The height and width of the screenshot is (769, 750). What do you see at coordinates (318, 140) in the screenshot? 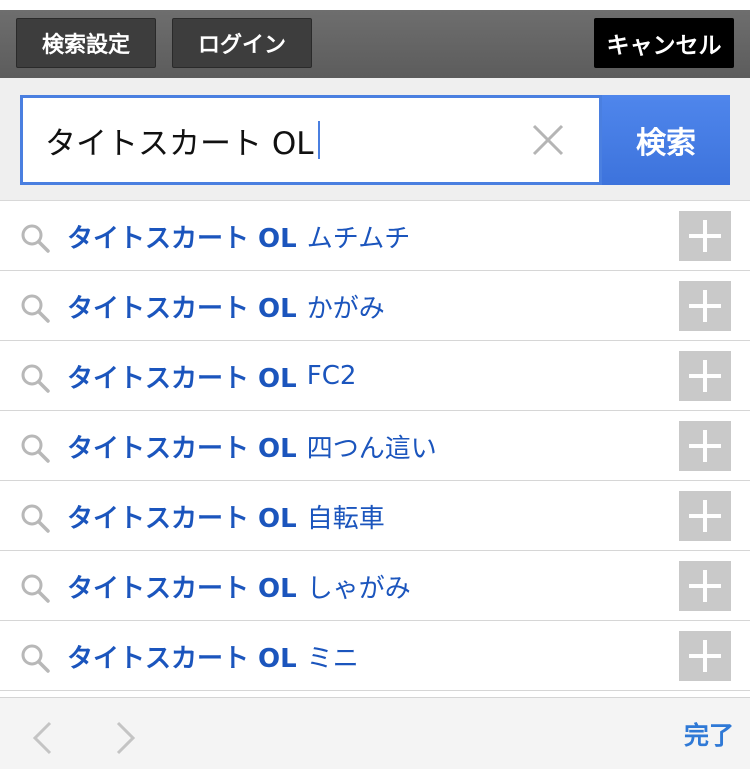
I see `text-caret` at bounding box center [318, 140].